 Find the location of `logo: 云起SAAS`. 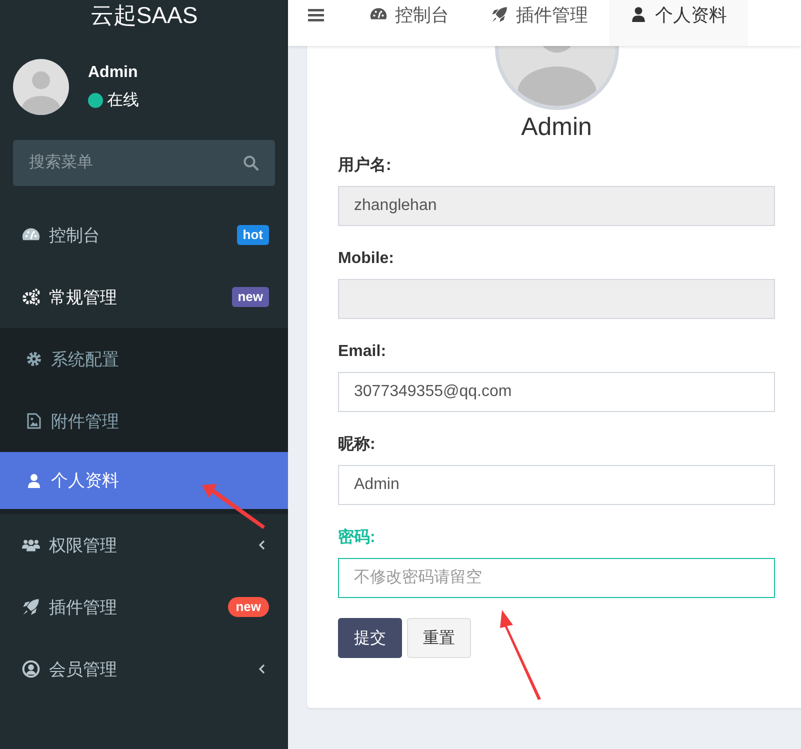

logo: 云起SAAS is located at coordinates (144, 16).